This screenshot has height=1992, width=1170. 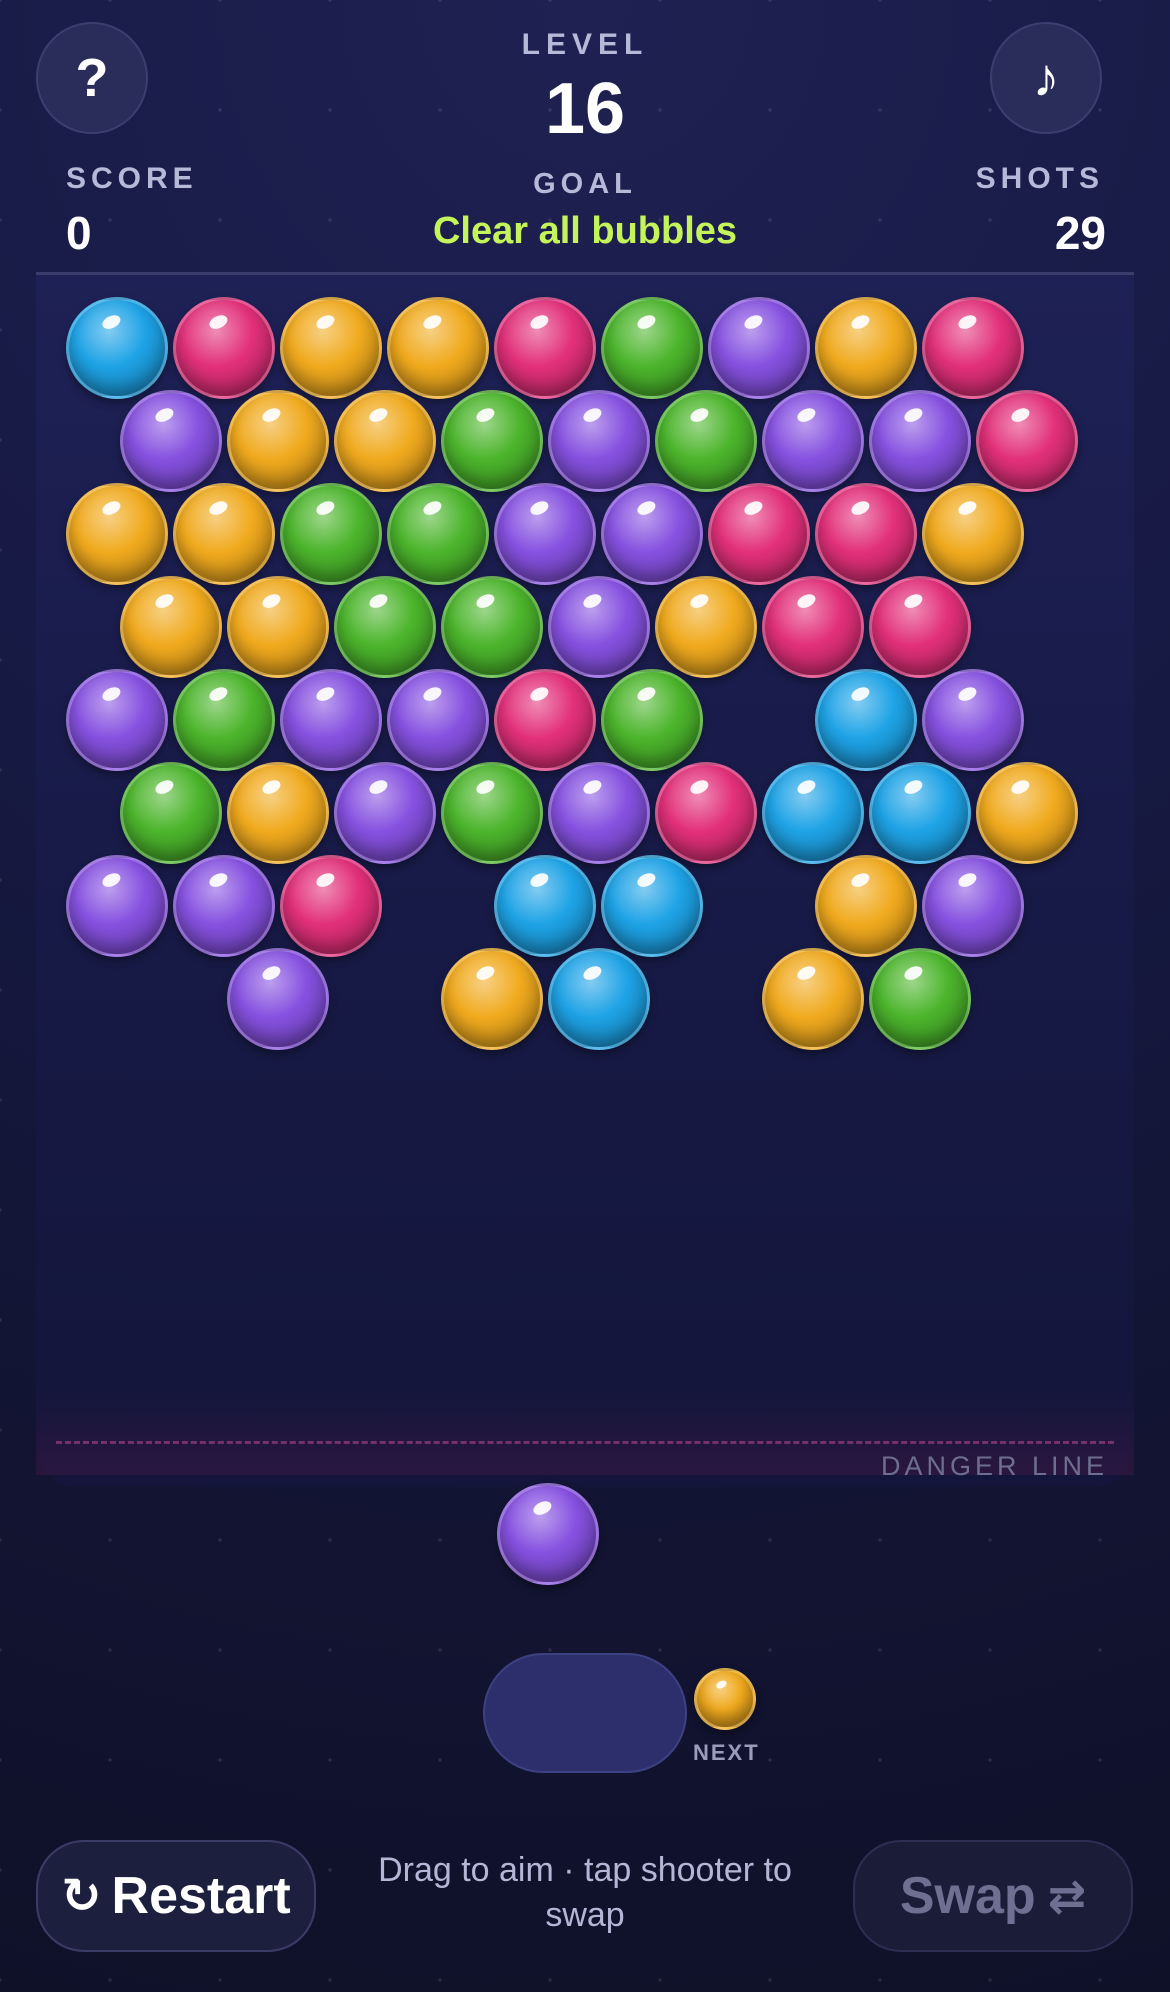 I want to click on goal-text: Clear all bubbles, so click(x=585, y=231).